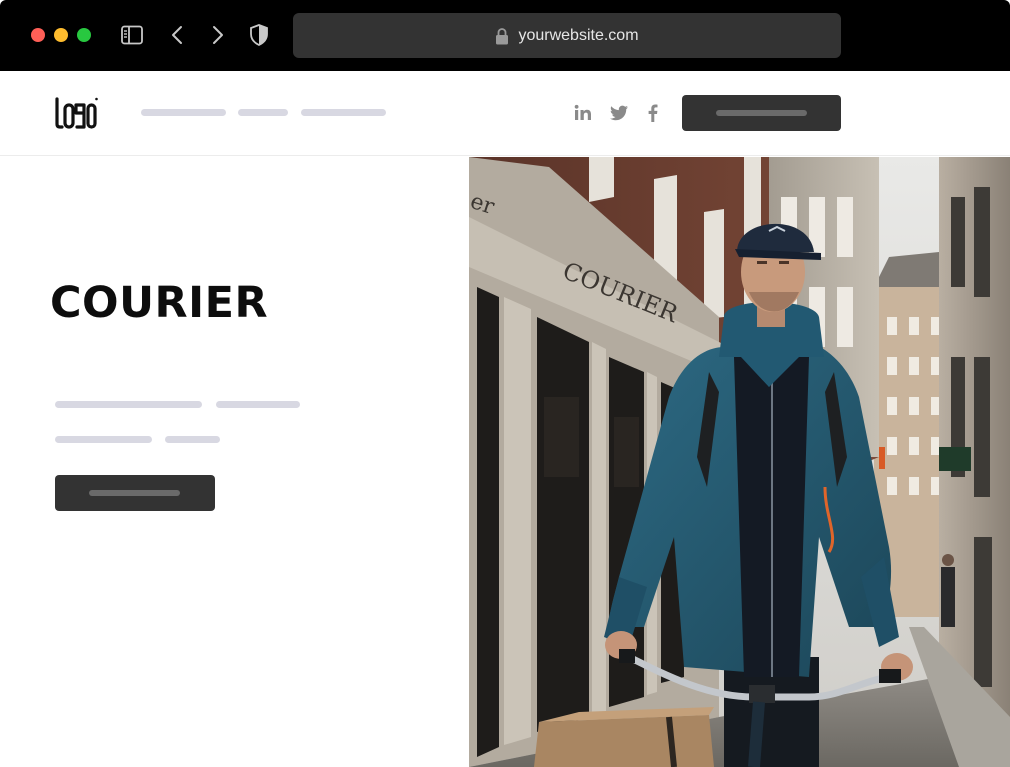 This screenshot has width=1010, height=767. I want to click on facebook-icon, so click(653, 113).